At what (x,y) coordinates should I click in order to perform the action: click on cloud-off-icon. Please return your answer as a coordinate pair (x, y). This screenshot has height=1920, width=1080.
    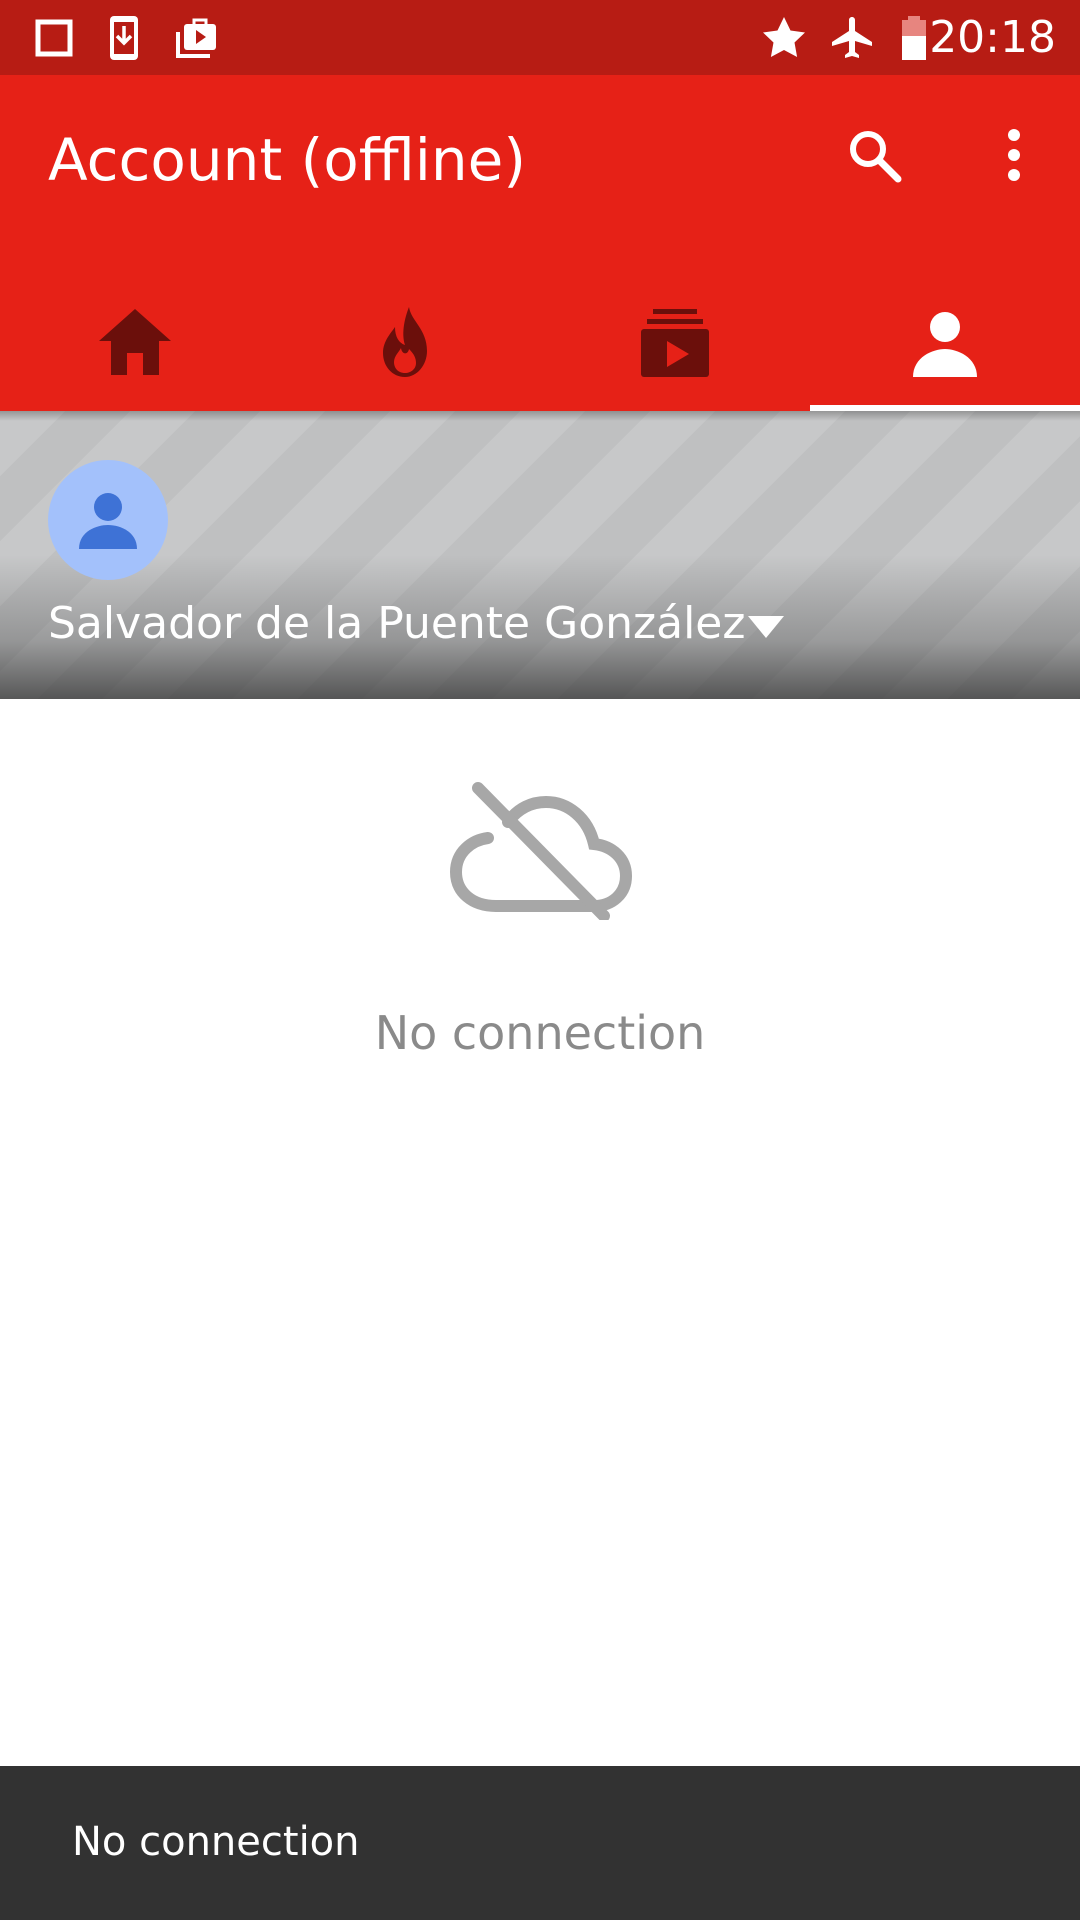
    Looking at the image, I should click on (540, 851).